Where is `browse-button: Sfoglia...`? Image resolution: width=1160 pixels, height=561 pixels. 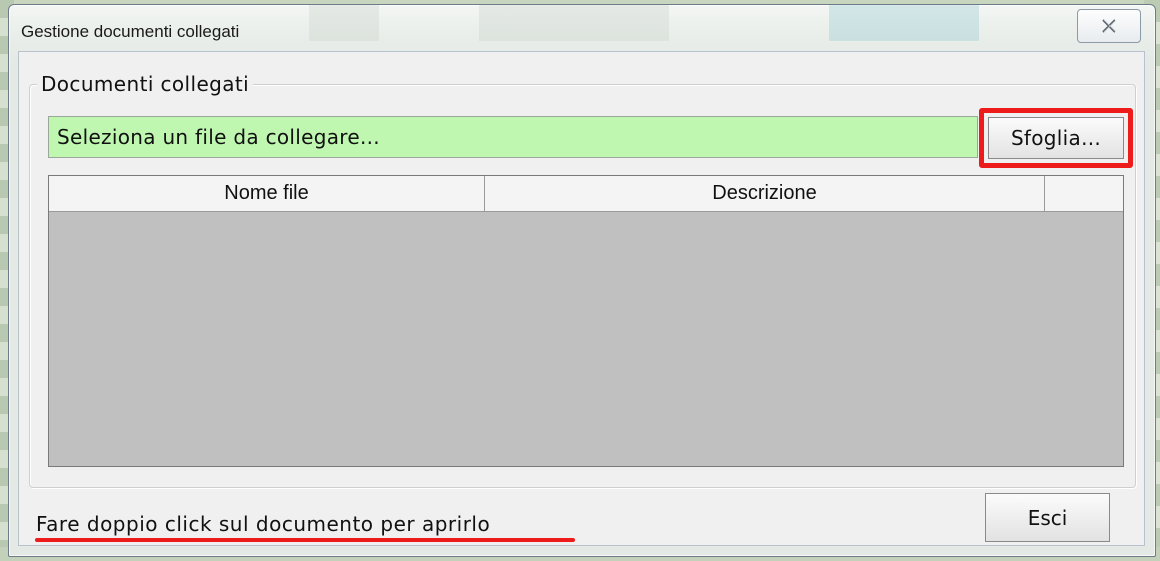
browse-button: Sfoglia... is located at coordinates (1056, 138).